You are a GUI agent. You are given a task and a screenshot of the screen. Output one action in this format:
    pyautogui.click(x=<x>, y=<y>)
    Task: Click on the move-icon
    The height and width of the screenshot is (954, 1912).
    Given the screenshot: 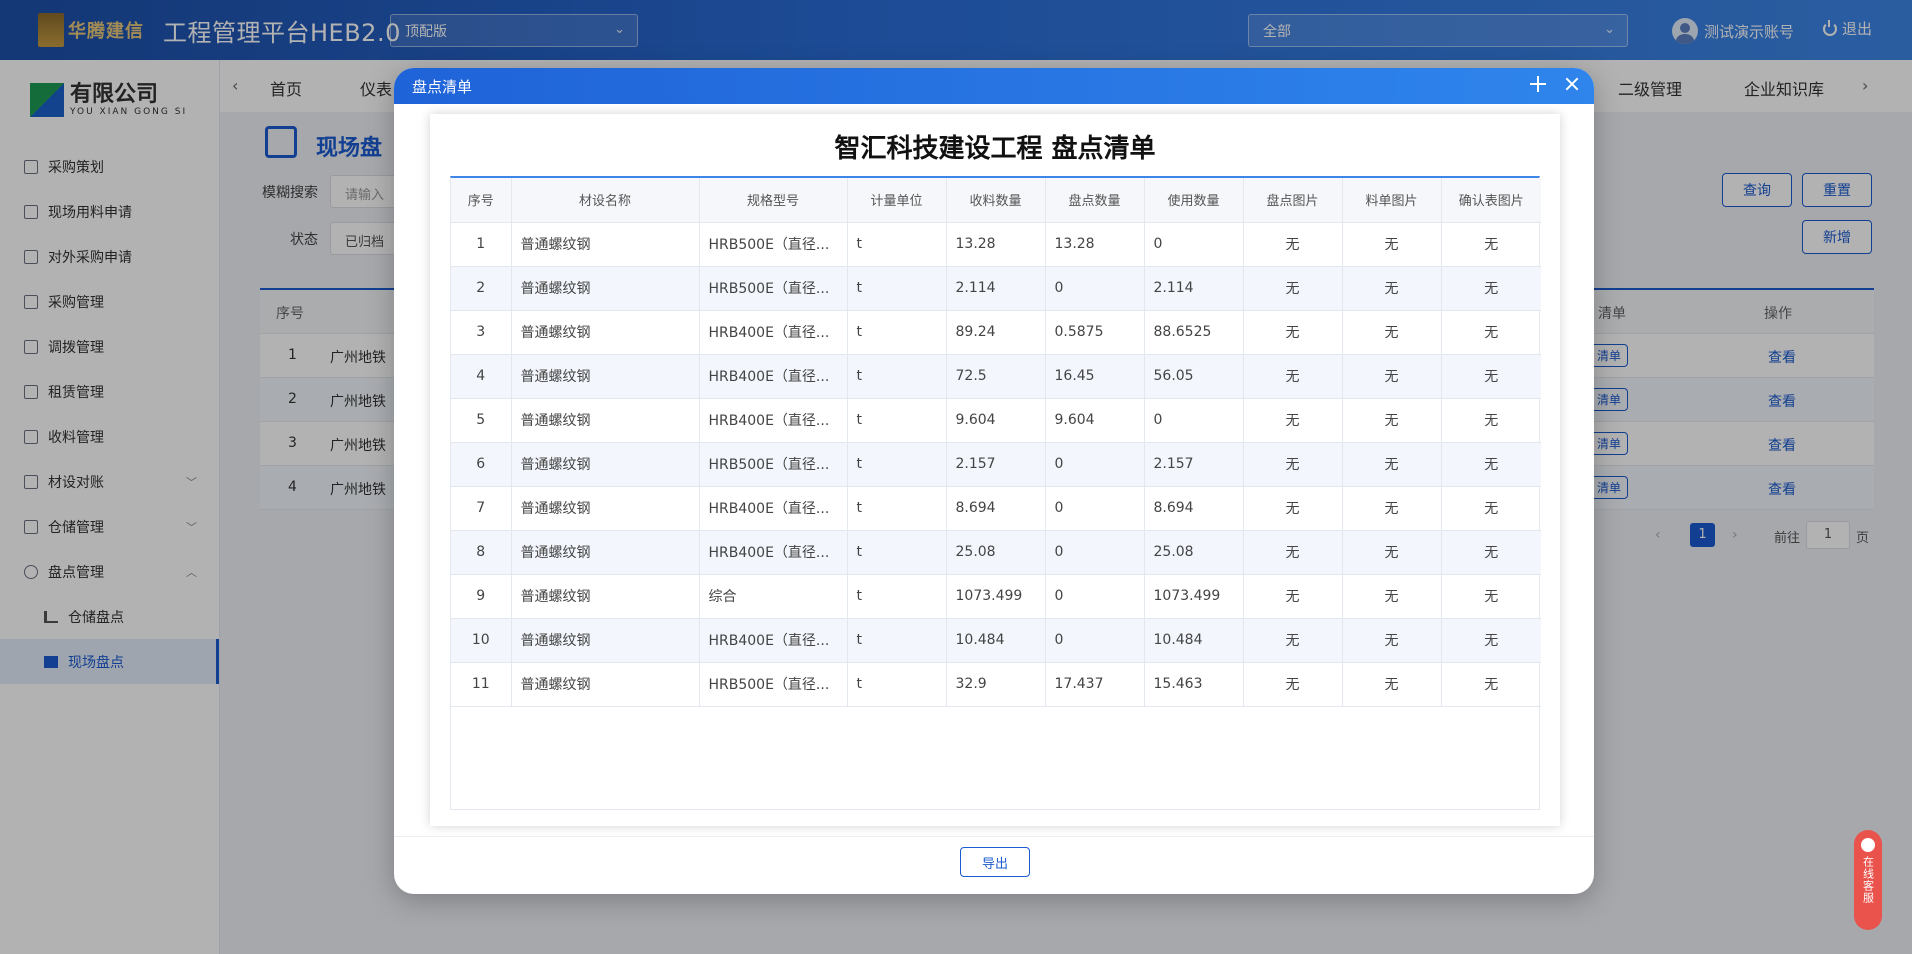 What is the action you would take?
    pyautogui.click(x=1538, y=84)
    